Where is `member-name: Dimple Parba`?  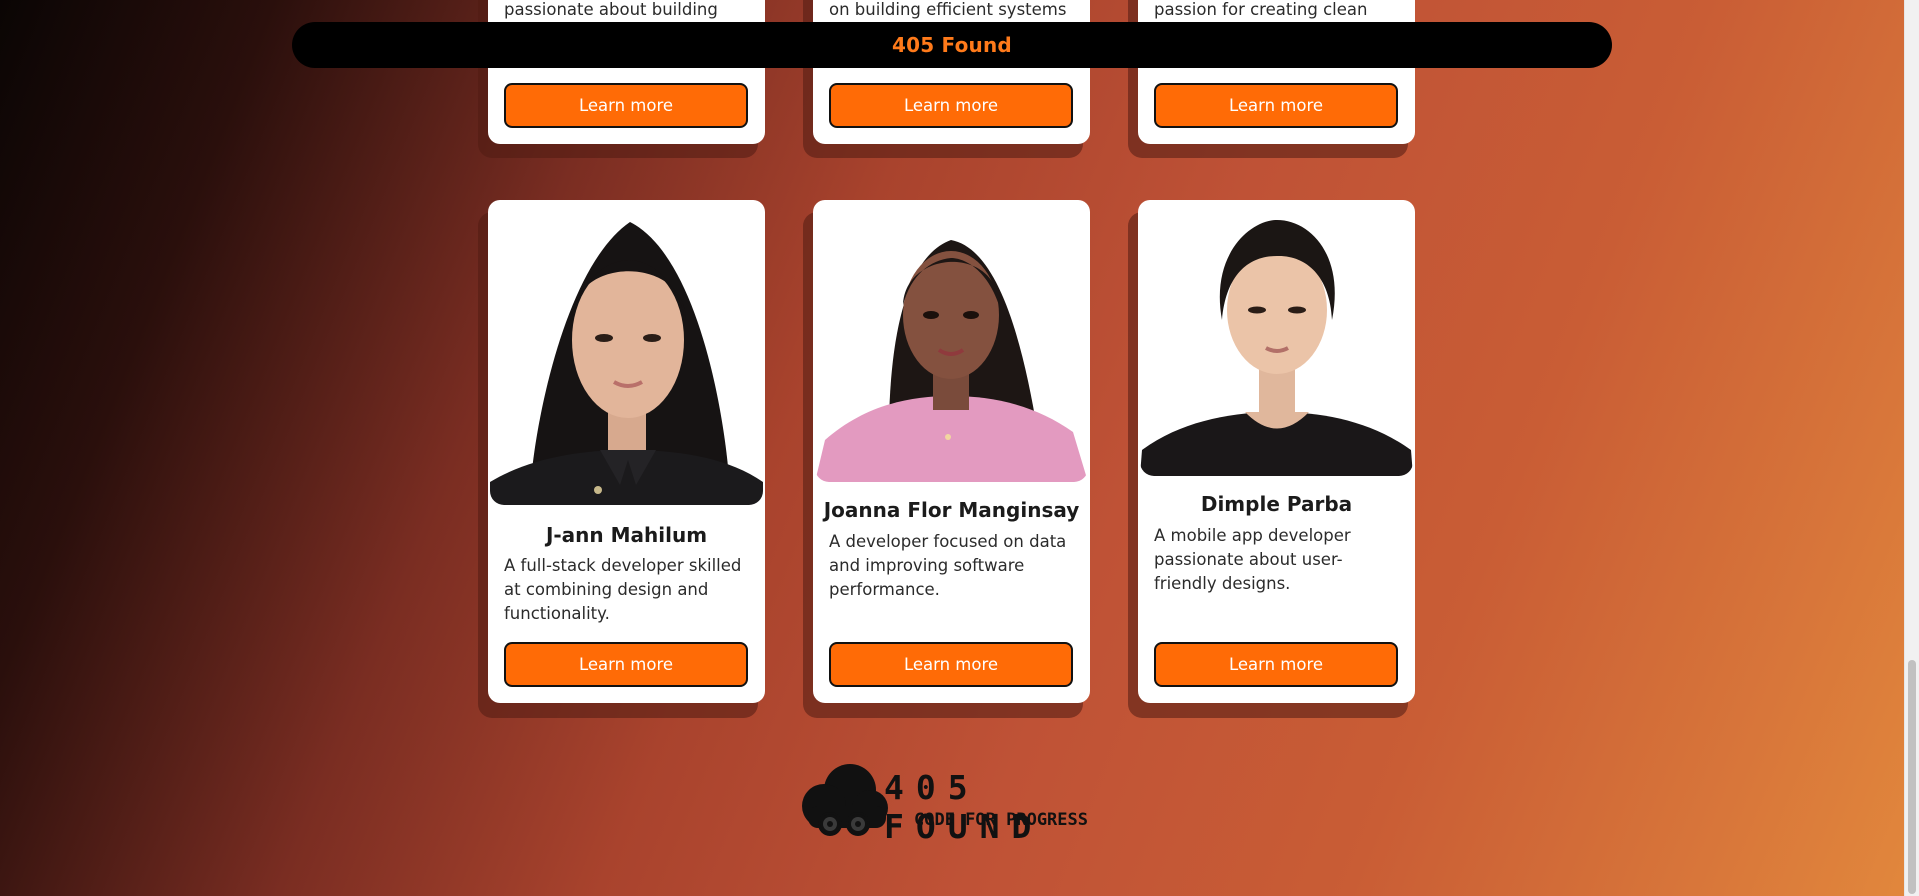
member-name: Dimple Parba is located at coordinates (1276, 504).